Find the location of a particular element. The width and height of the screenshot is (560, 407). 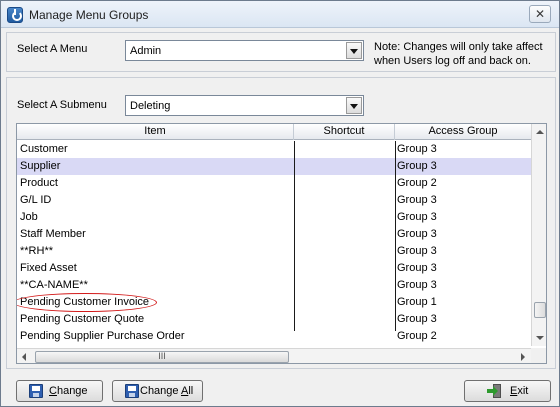

vertical-scroll-thumb is located at coordinates (540, 310).